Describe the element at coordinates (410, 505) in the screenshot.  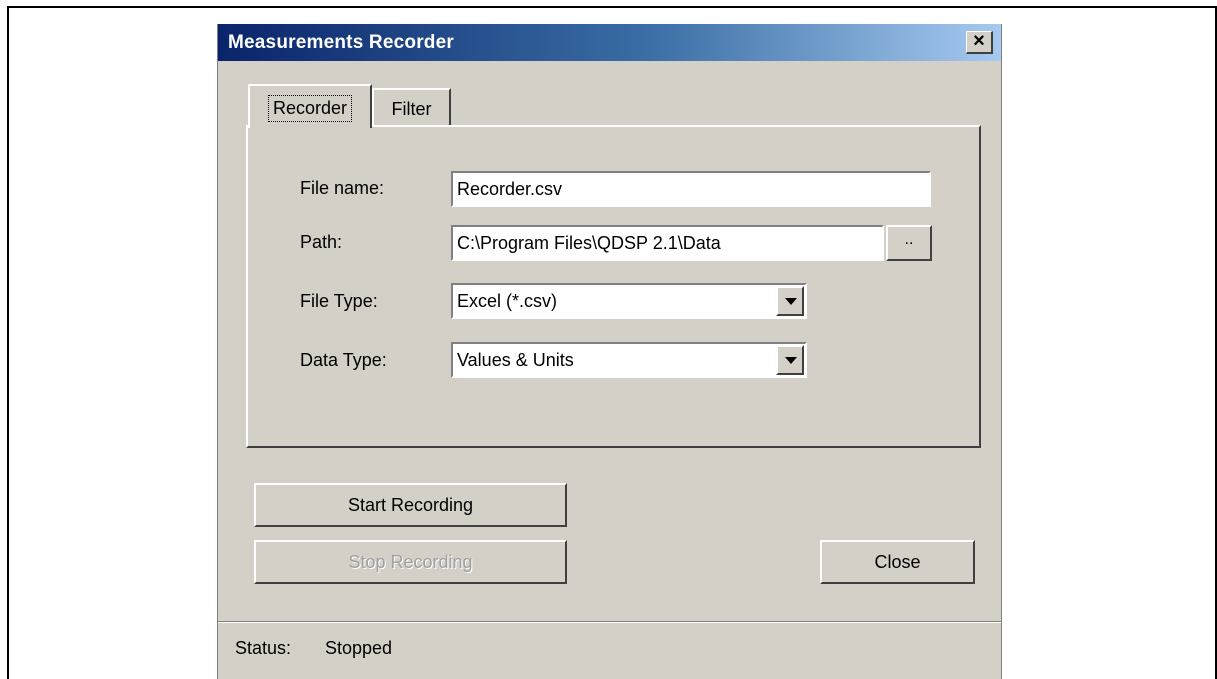
I see `start-recording-button: Start Recording` at that location.